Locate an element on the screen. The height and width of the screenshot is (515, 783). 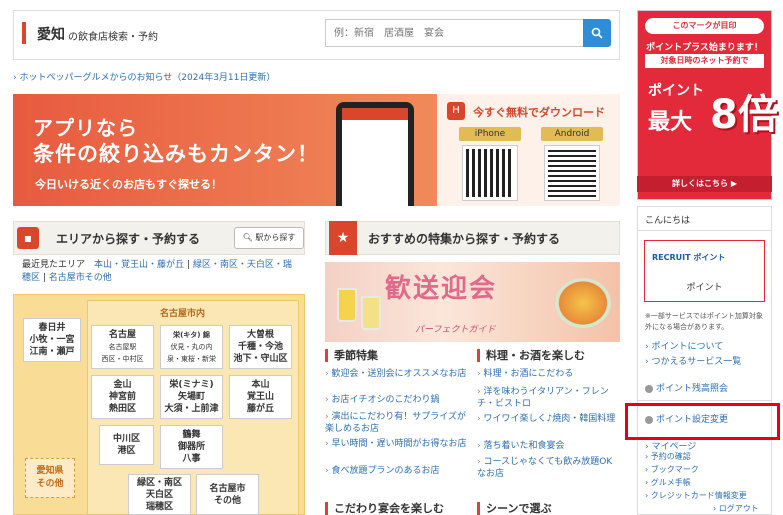
point-label: ポイント is located at coordinates (704, 288).